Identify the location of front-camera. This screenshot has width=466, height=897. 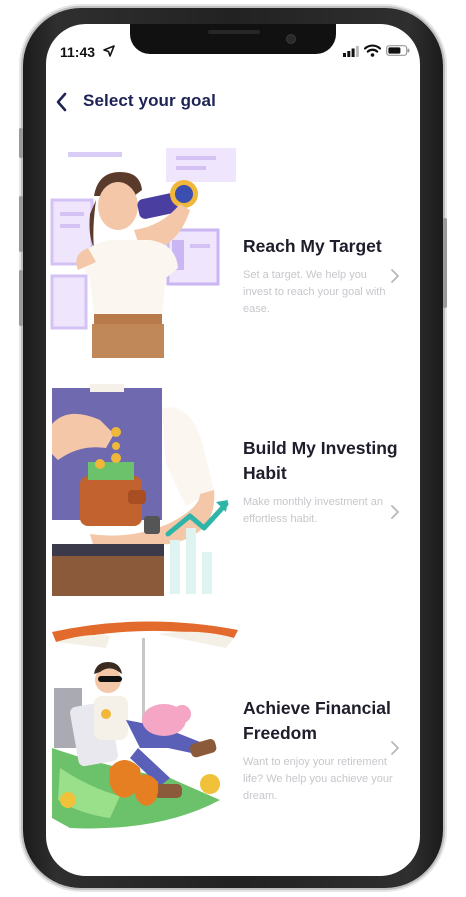
(291, 39).